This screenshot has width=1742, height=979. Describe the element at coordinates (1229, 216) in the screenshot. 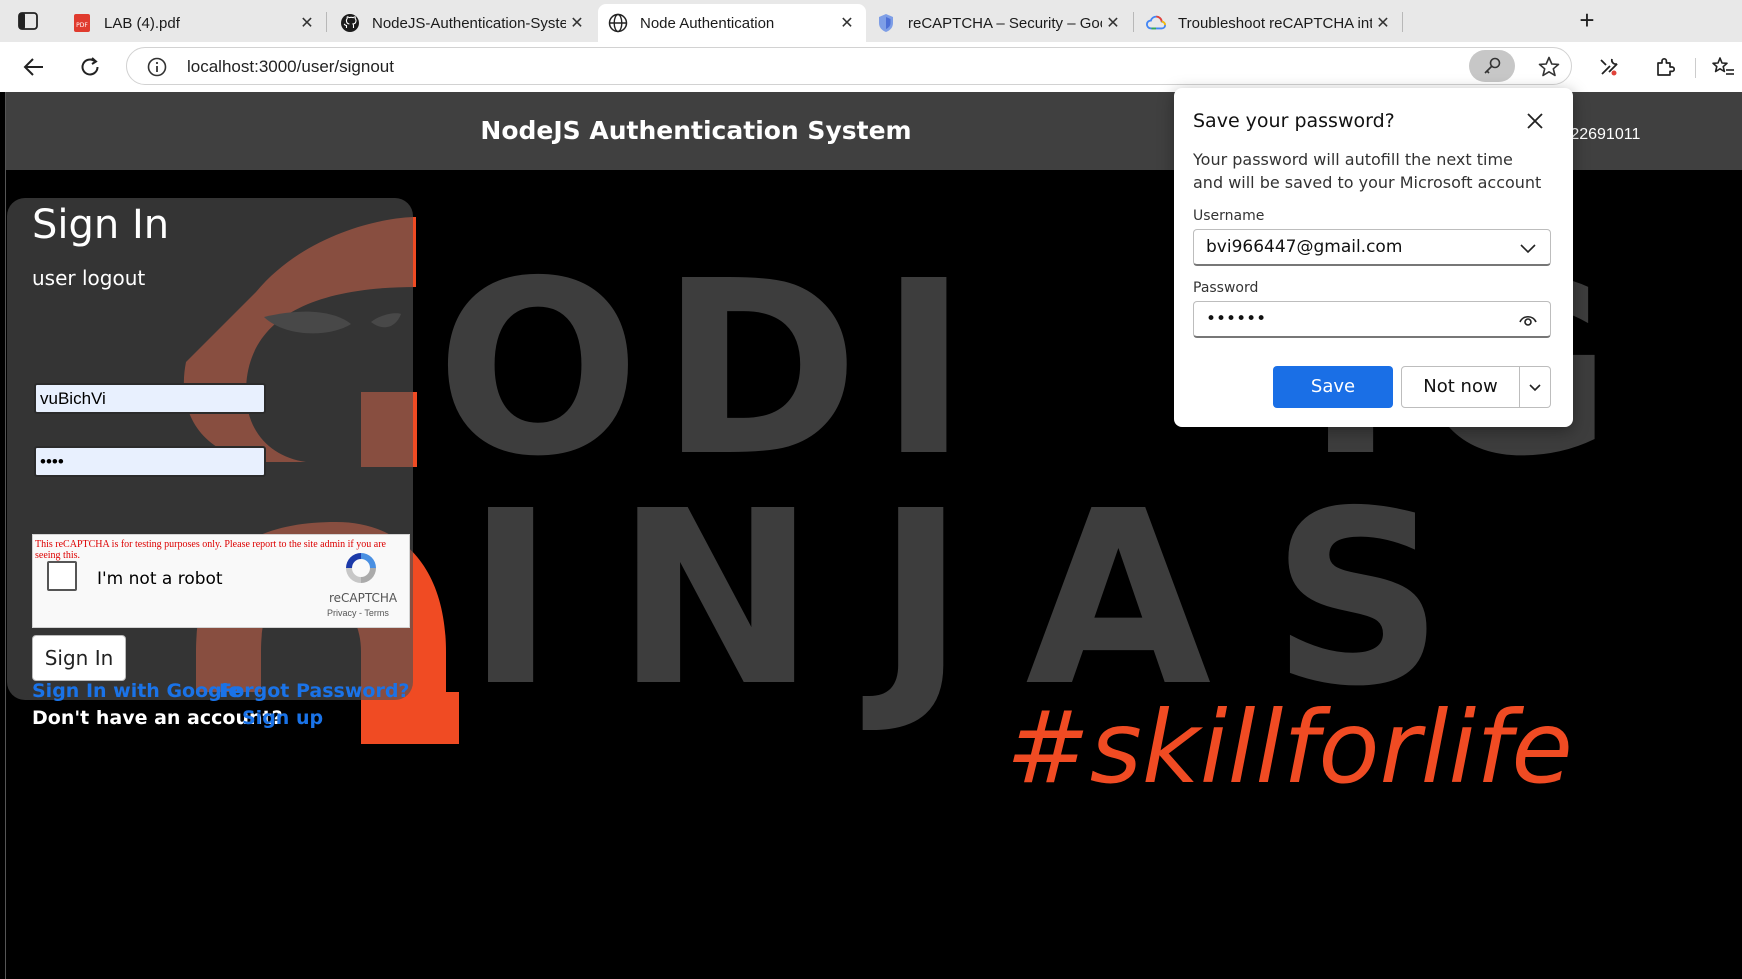

I see `username-label: Username` at that location.